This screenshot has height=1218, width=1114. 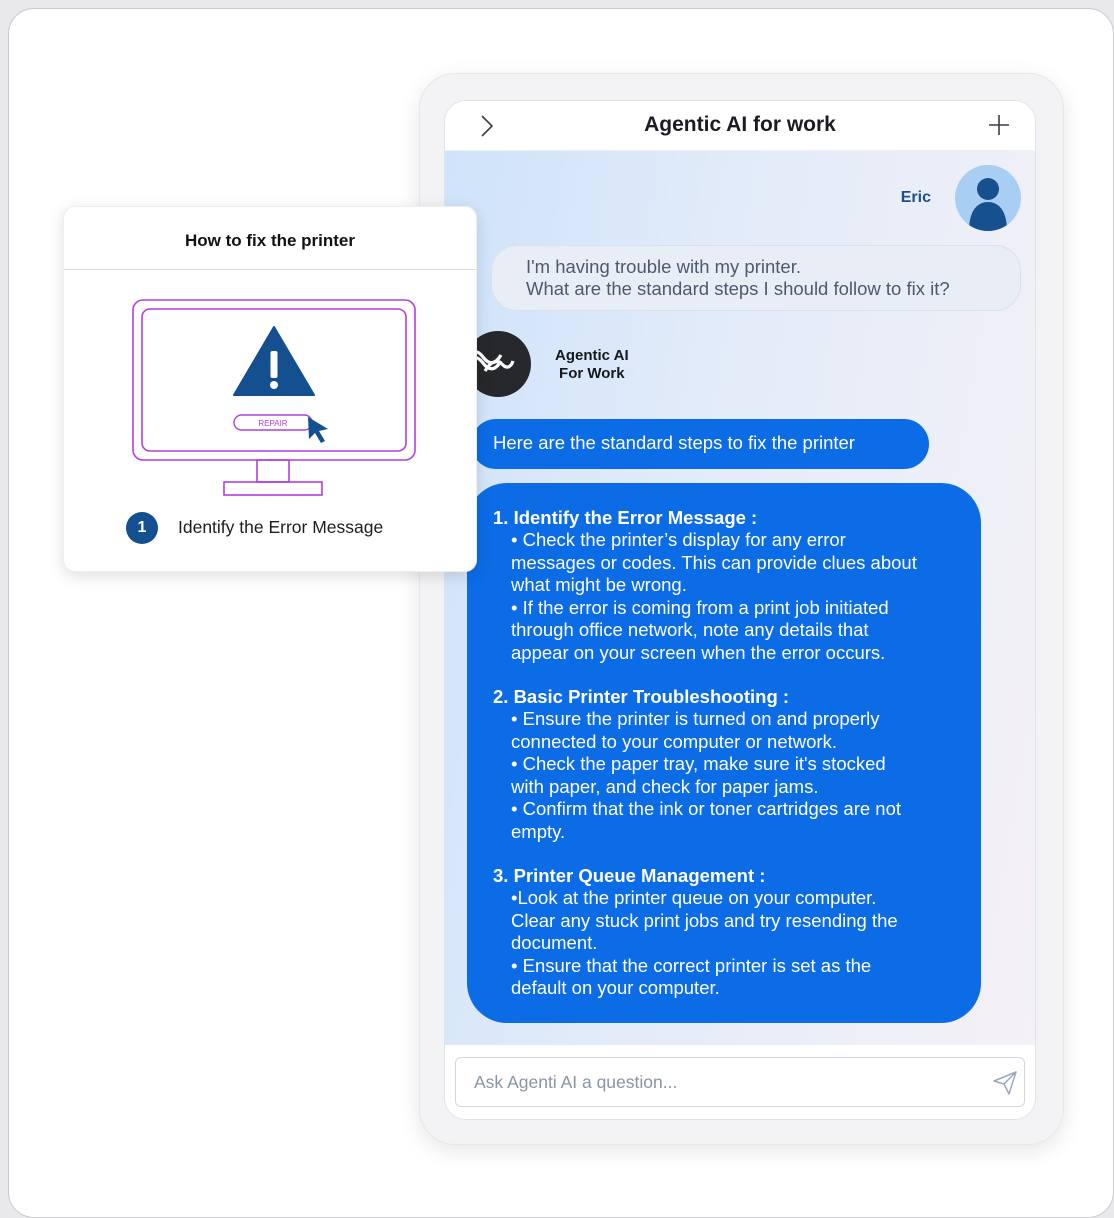 What do you see at coordinates (270, 269) in the screenshot?
I see `divider` at bounding box center [270, 269].